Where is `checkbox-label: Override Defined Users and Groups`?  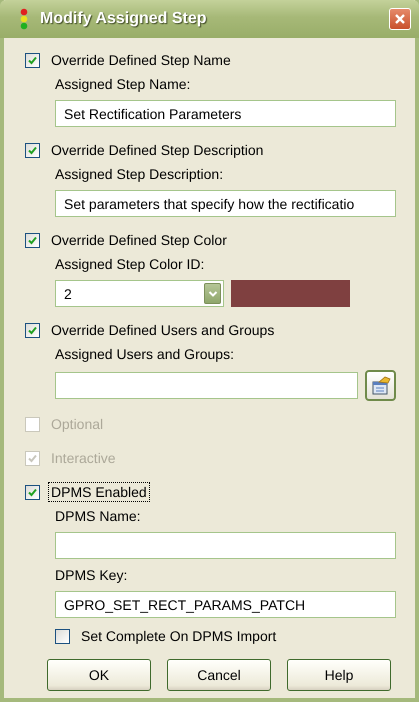
checkbox-label: Override Defined Users and Groups is located at coordinates (163, 330).